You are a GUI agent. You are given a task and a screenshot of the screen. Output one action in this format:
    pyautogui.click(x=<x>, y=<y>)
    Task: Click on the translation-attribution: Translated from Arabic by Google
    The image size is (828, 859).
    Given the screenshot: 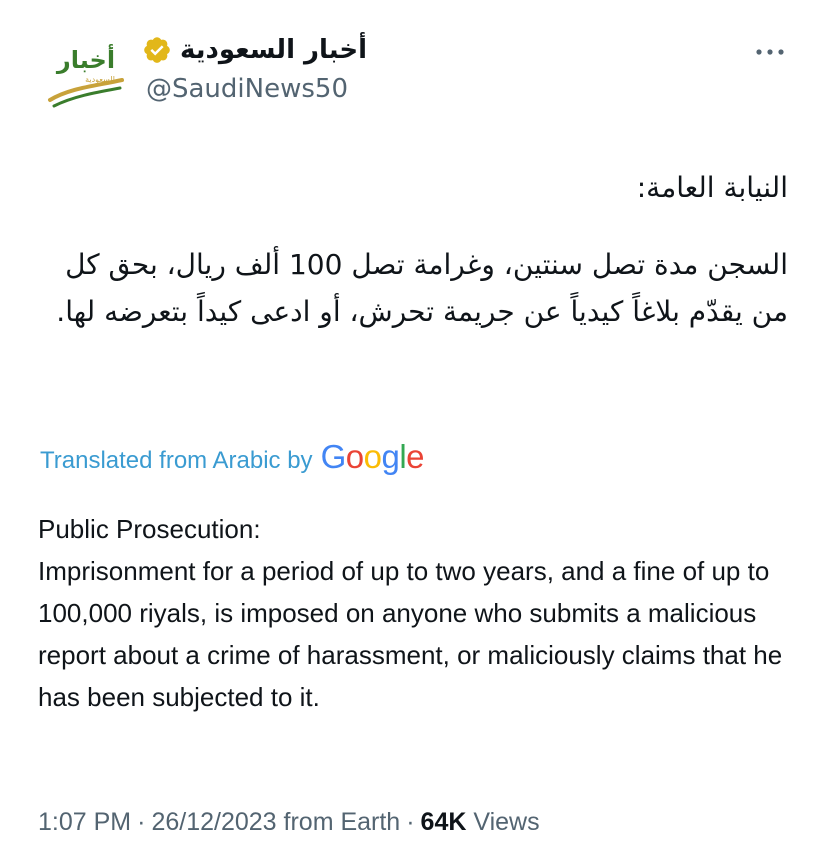 What is the action you would take?
    pyautogui.click(x=232, y=461)
    